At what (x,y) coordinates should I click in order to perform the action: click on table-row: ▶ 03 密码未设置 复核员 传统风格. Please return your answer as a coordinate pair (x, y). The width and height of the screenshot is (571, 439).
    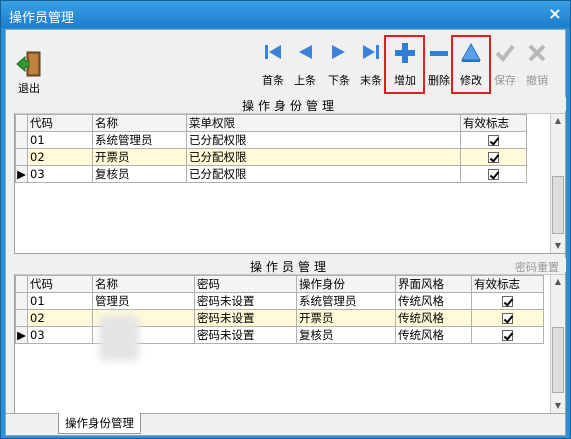
    Looking at the image, I should click on (279, 335).